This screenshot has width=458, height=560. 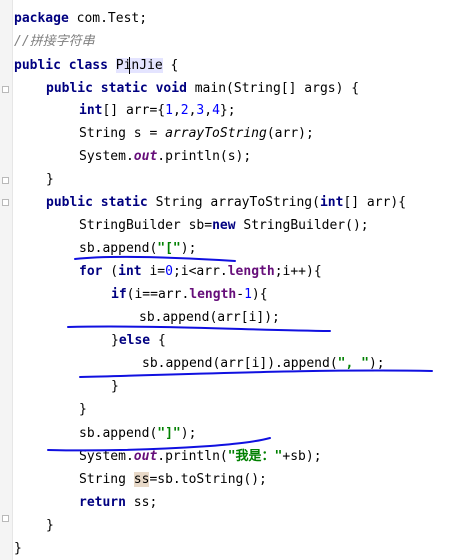 What do you see at coordinates (18, 549) in the screenshot?
I see `code-line-24: }` at bounding box center [18, 549].